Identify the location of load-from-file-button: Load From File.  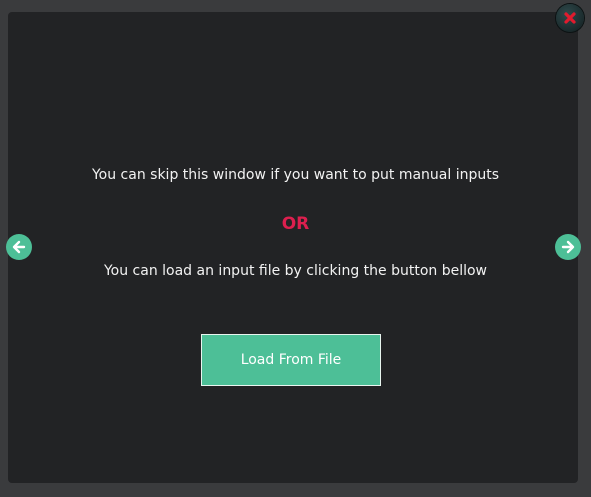
(291, 360).